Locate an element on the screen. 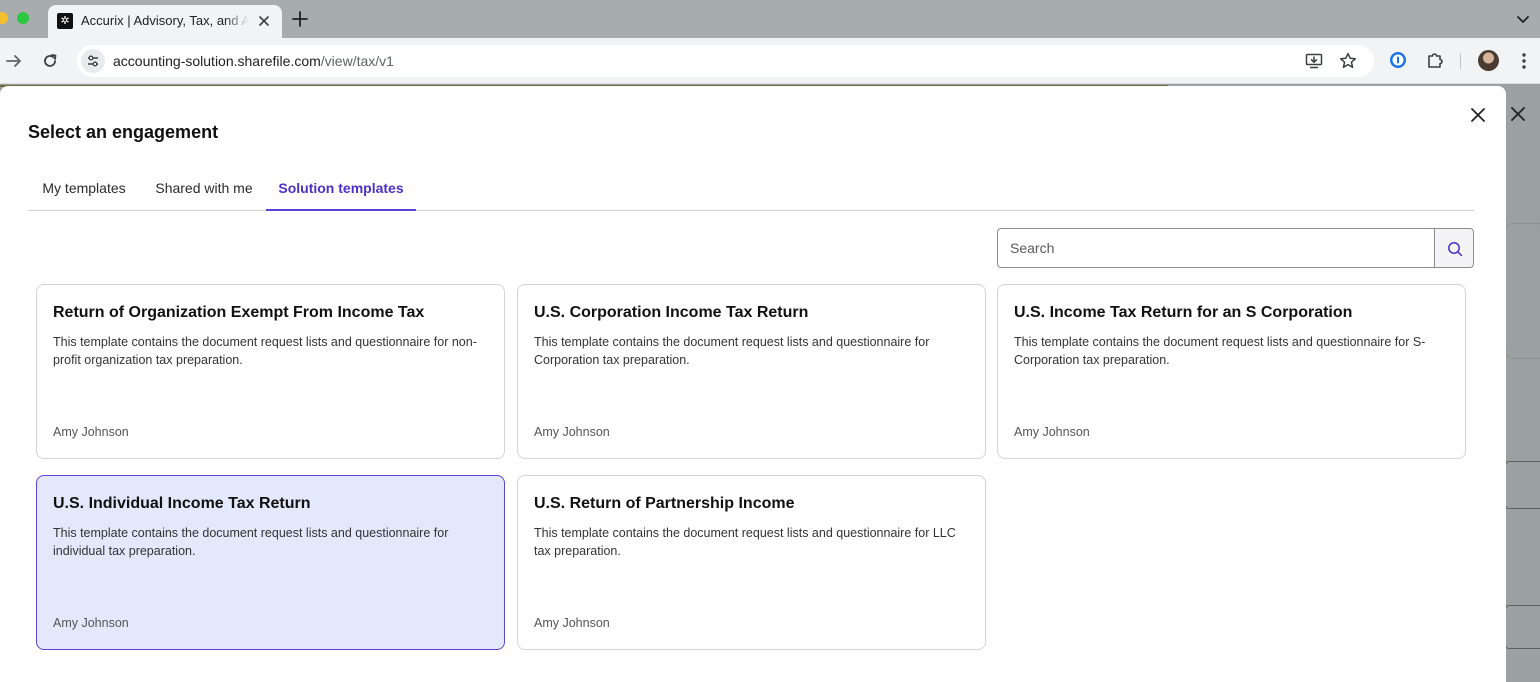  card-title: U.S. Individual Income Tax Return is located at coordinates (182, 503).